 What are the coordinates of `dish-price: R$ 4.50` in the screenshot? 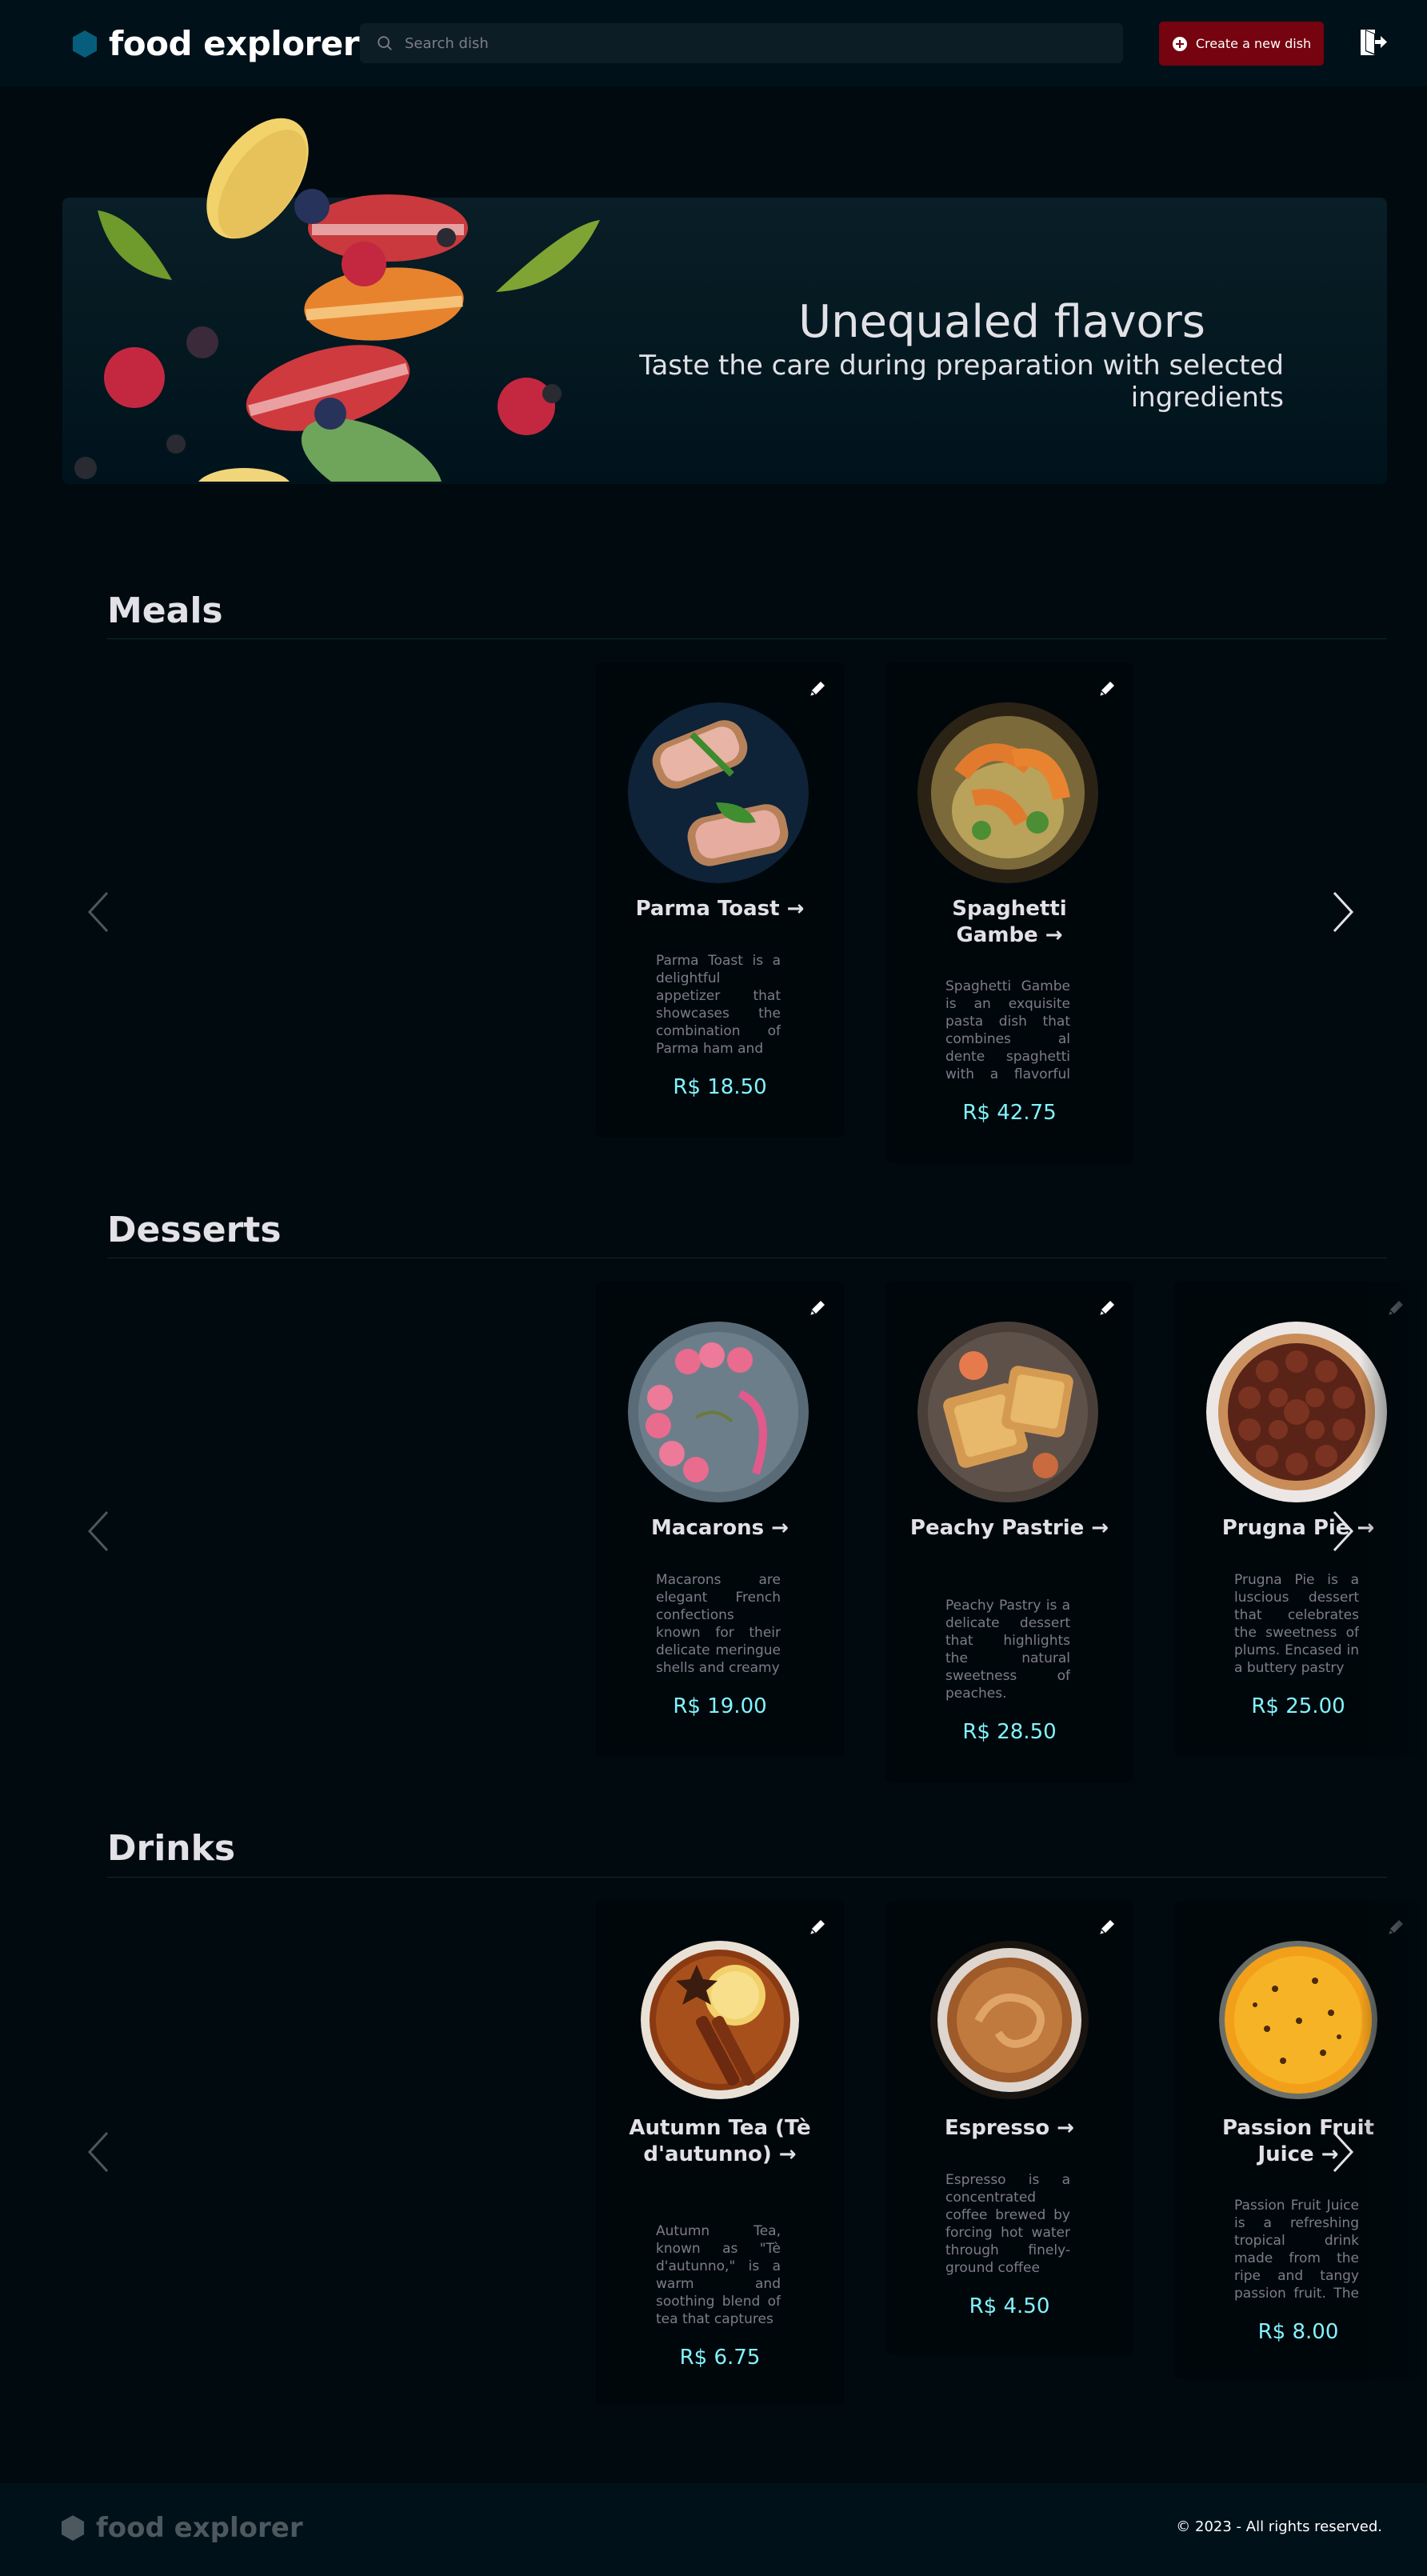 It's located at (1009, 2306).